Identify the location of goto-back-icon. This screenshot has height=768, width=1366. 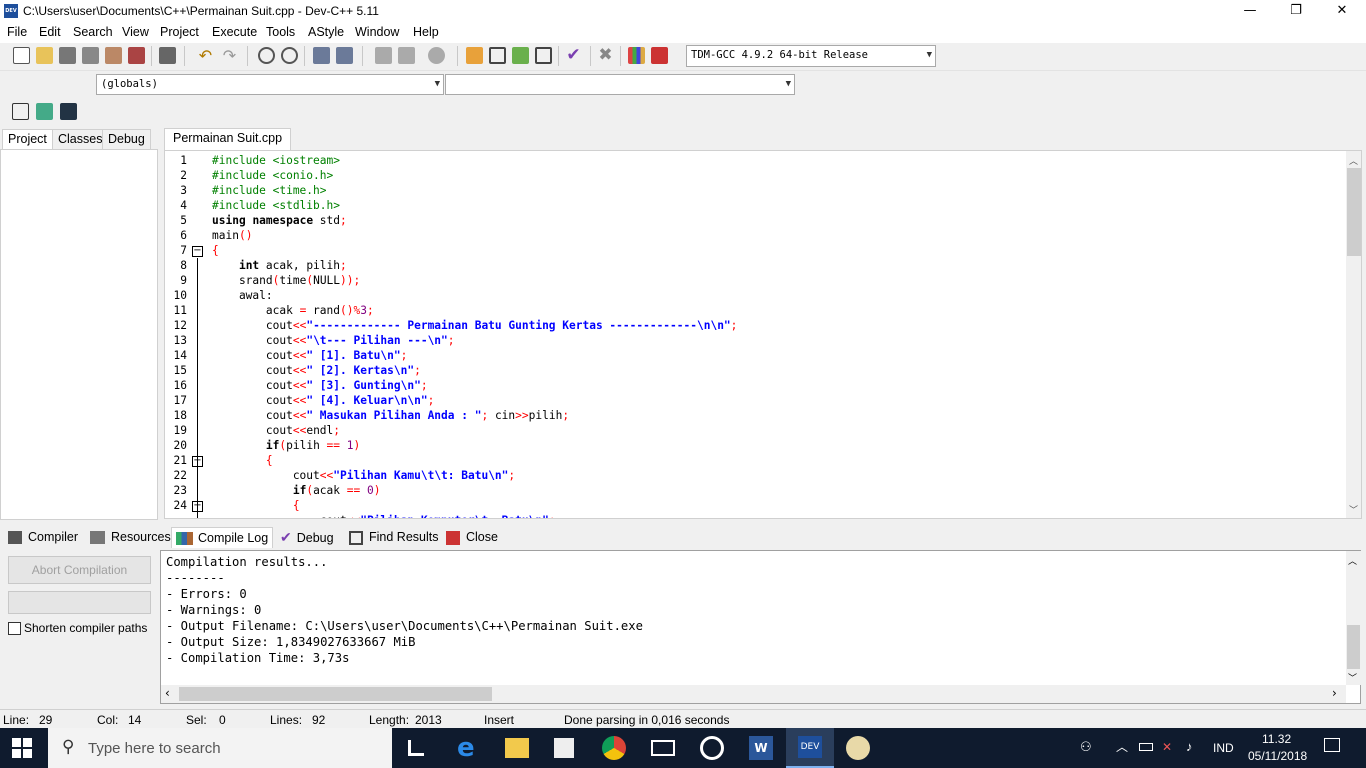
(383, 55).